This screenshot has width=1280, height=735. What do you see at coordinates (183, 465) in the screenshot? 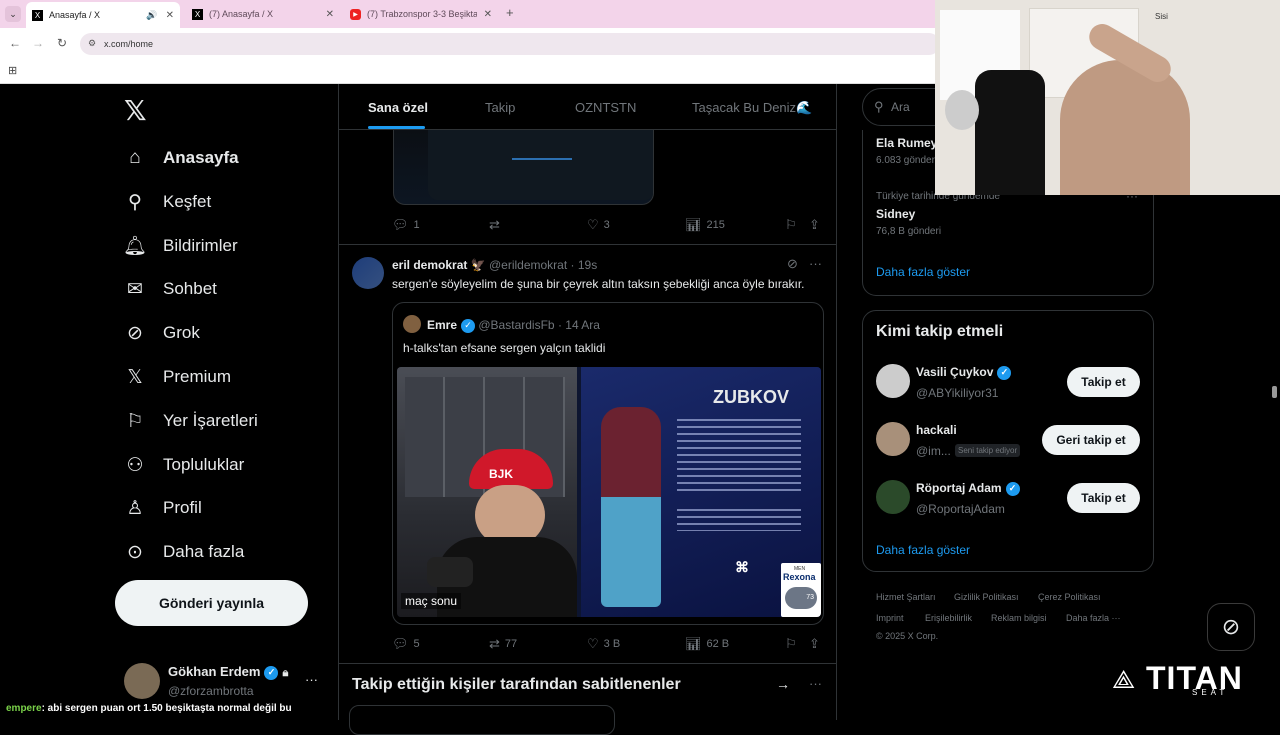
I see `nav-communities: ⚇ Topluluklar` at bounding box center [183, 465].